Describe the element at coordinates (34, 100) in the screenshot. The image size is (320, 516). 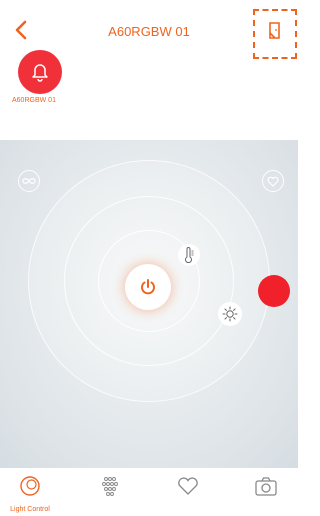
I see `device-label: A60RGBW 01` at that location.